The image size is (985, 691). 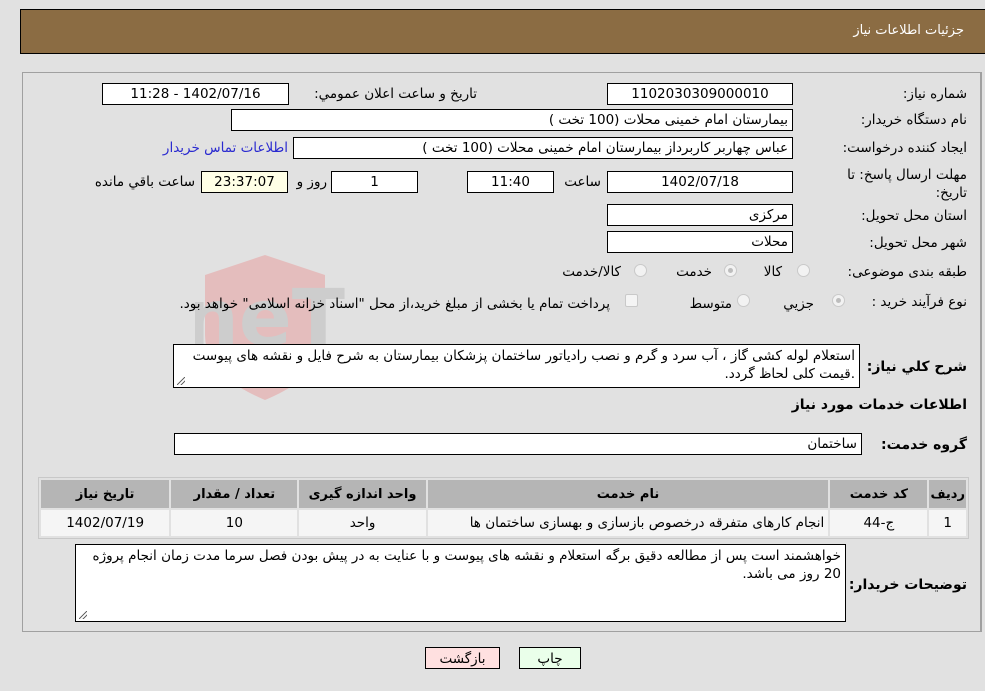 I want to click on category-radio-service, so click(x=730, y=270).